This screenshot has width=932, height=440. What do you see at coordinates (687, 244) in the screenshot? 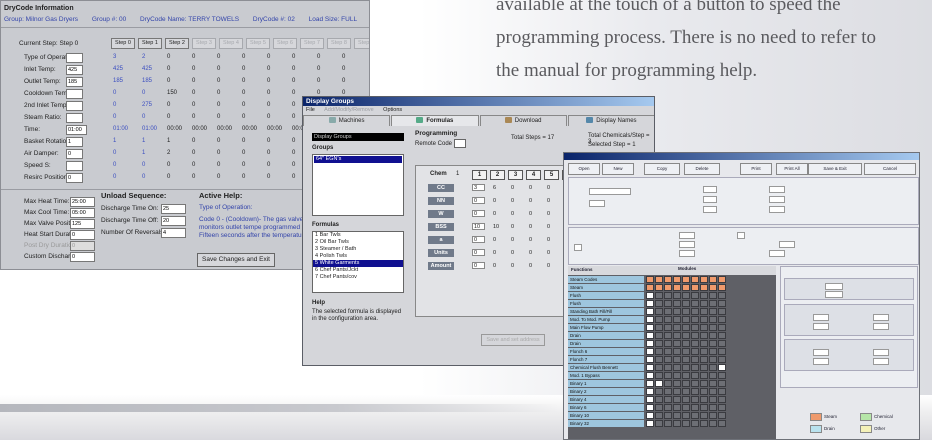
I see `select-code-field` at bounding box center [687, 244].